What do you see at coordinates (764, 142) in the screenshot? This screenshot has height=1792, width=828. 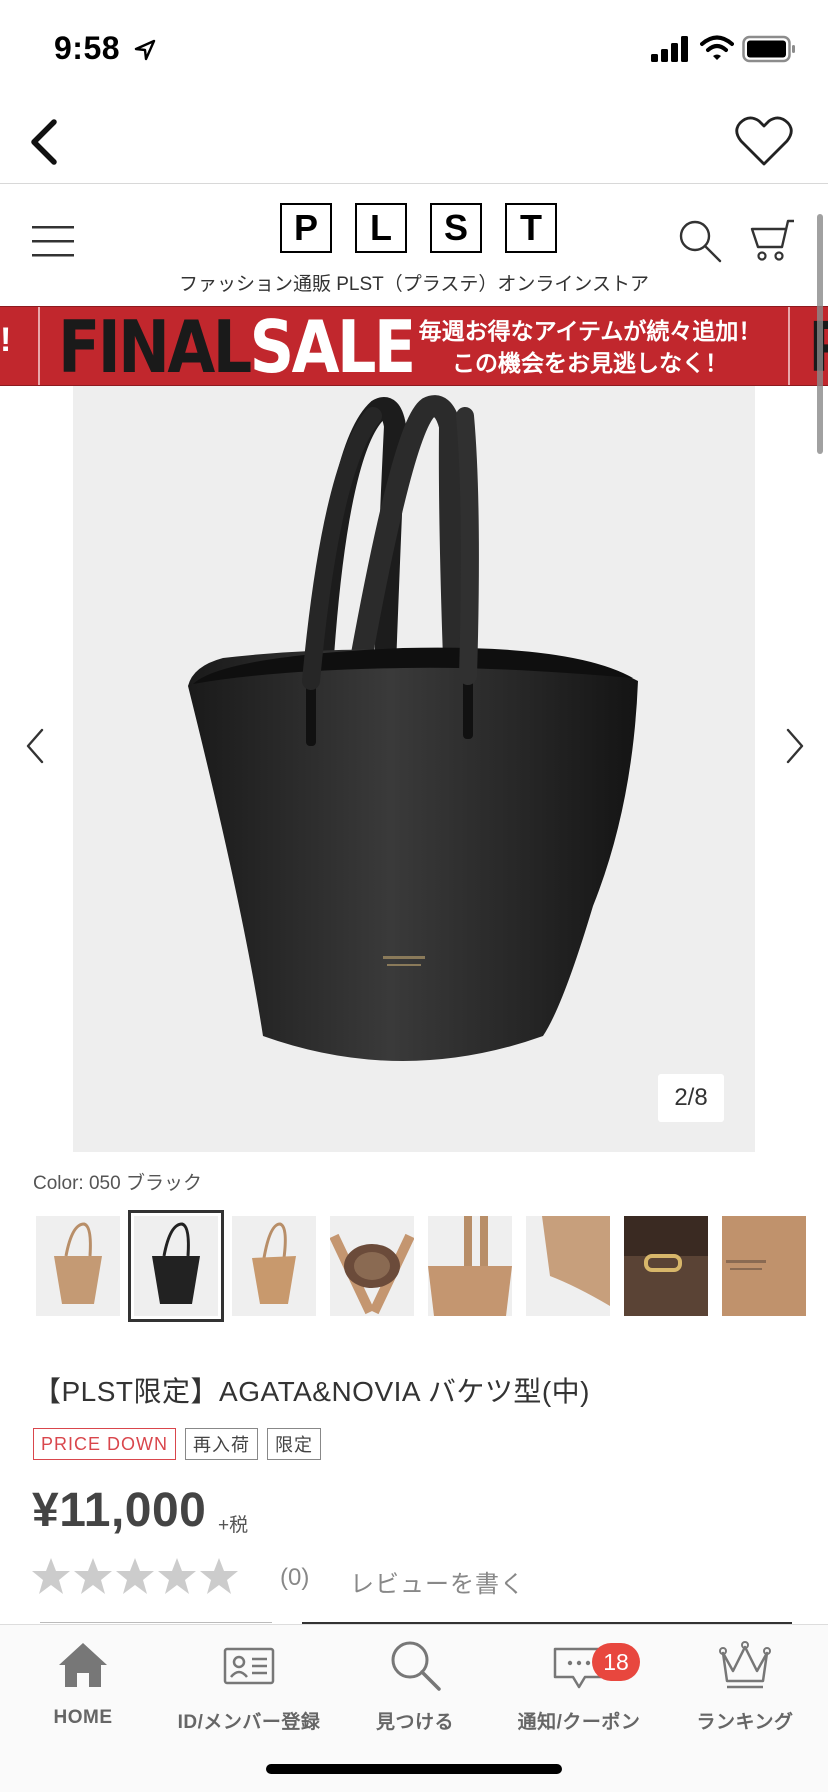 I see `heart-icon` at bounding box center [764, 142].